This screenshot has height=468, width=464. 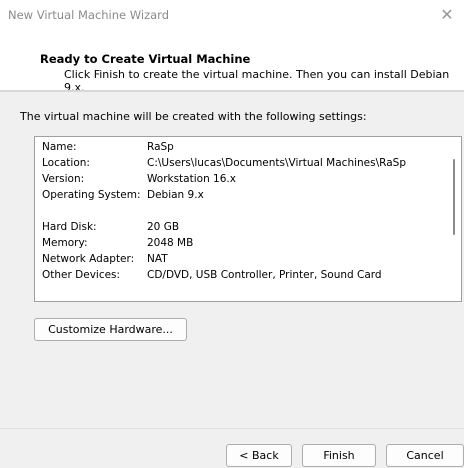 I want to click on settings-scrollbar, so click(x=454, y=219).